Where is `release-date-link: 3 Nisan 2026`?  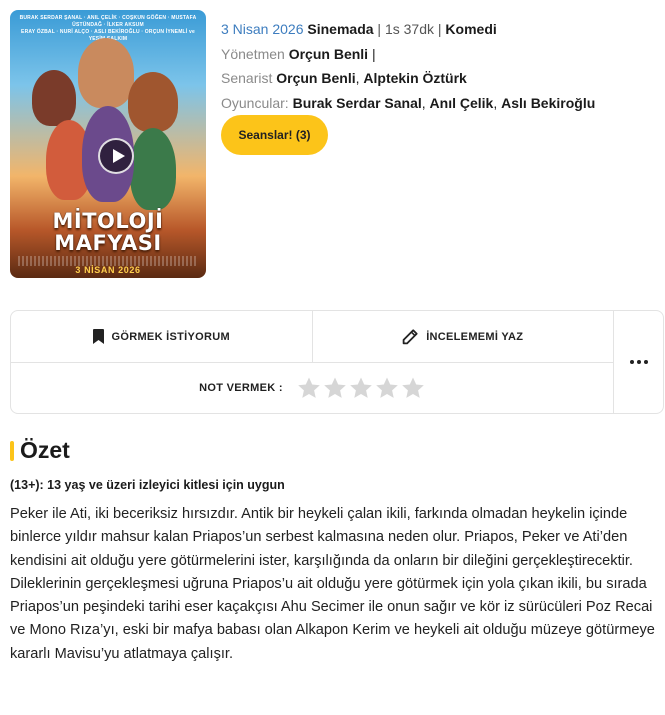
release-date-link: 3 Nisan 2026 is located at coordinates (262, 29).